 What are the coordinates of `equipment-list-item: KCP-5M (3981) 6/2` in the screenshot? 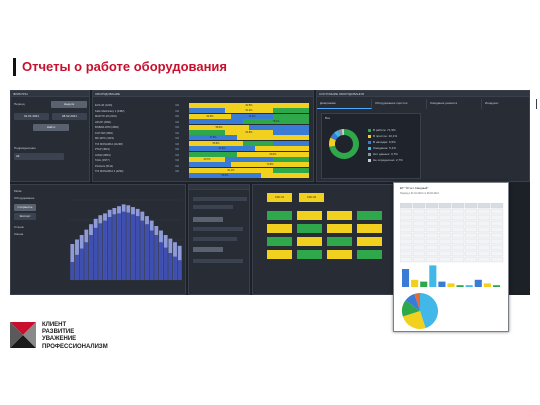 It's located at (138, 133).